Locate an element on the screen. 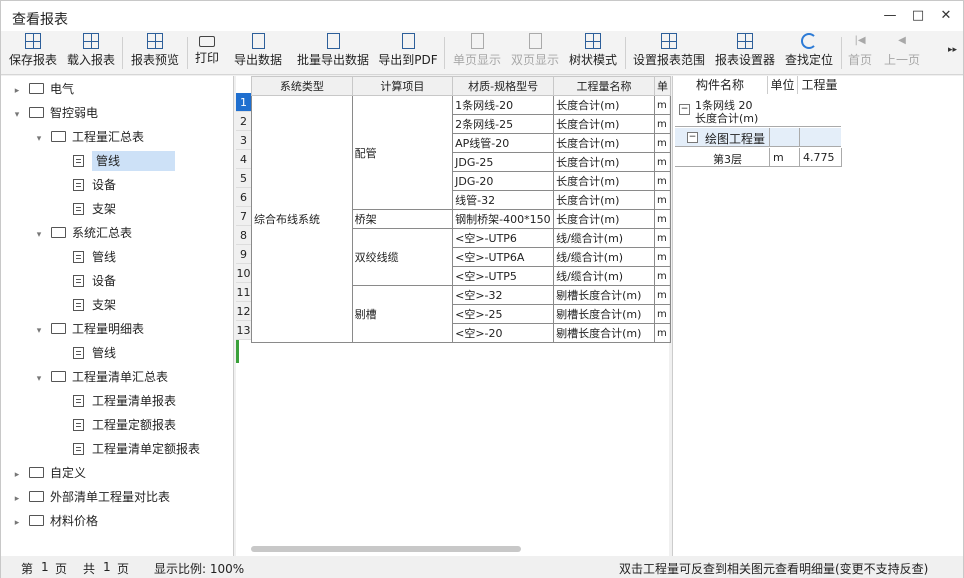 The image size is (964, 578). row-number: 5 is located at coordinates (243, 178).